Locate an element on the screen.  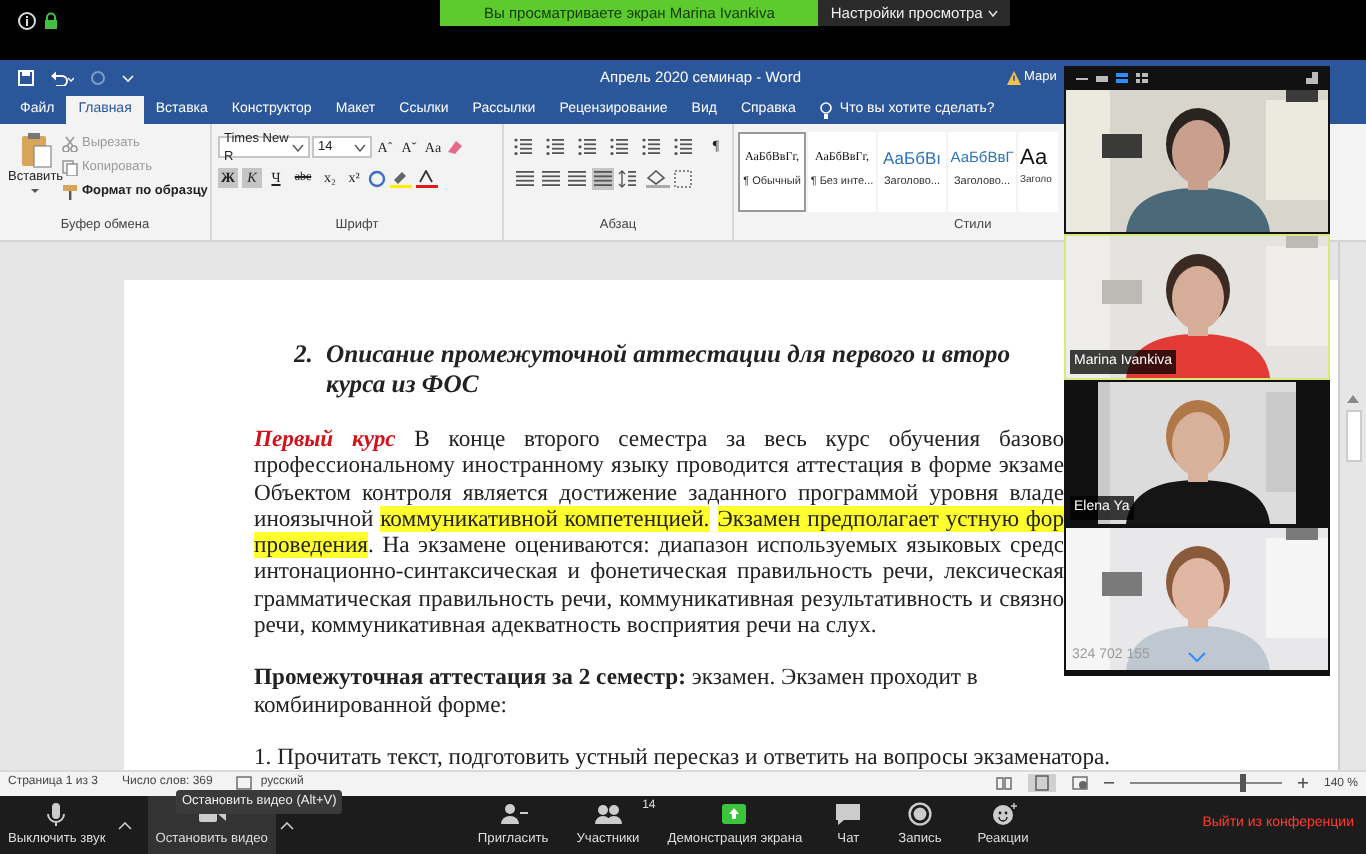
paragraph-line: Первый курс В конце второго семестра за весь курс обучения базово is located at coordinates (659, 439).